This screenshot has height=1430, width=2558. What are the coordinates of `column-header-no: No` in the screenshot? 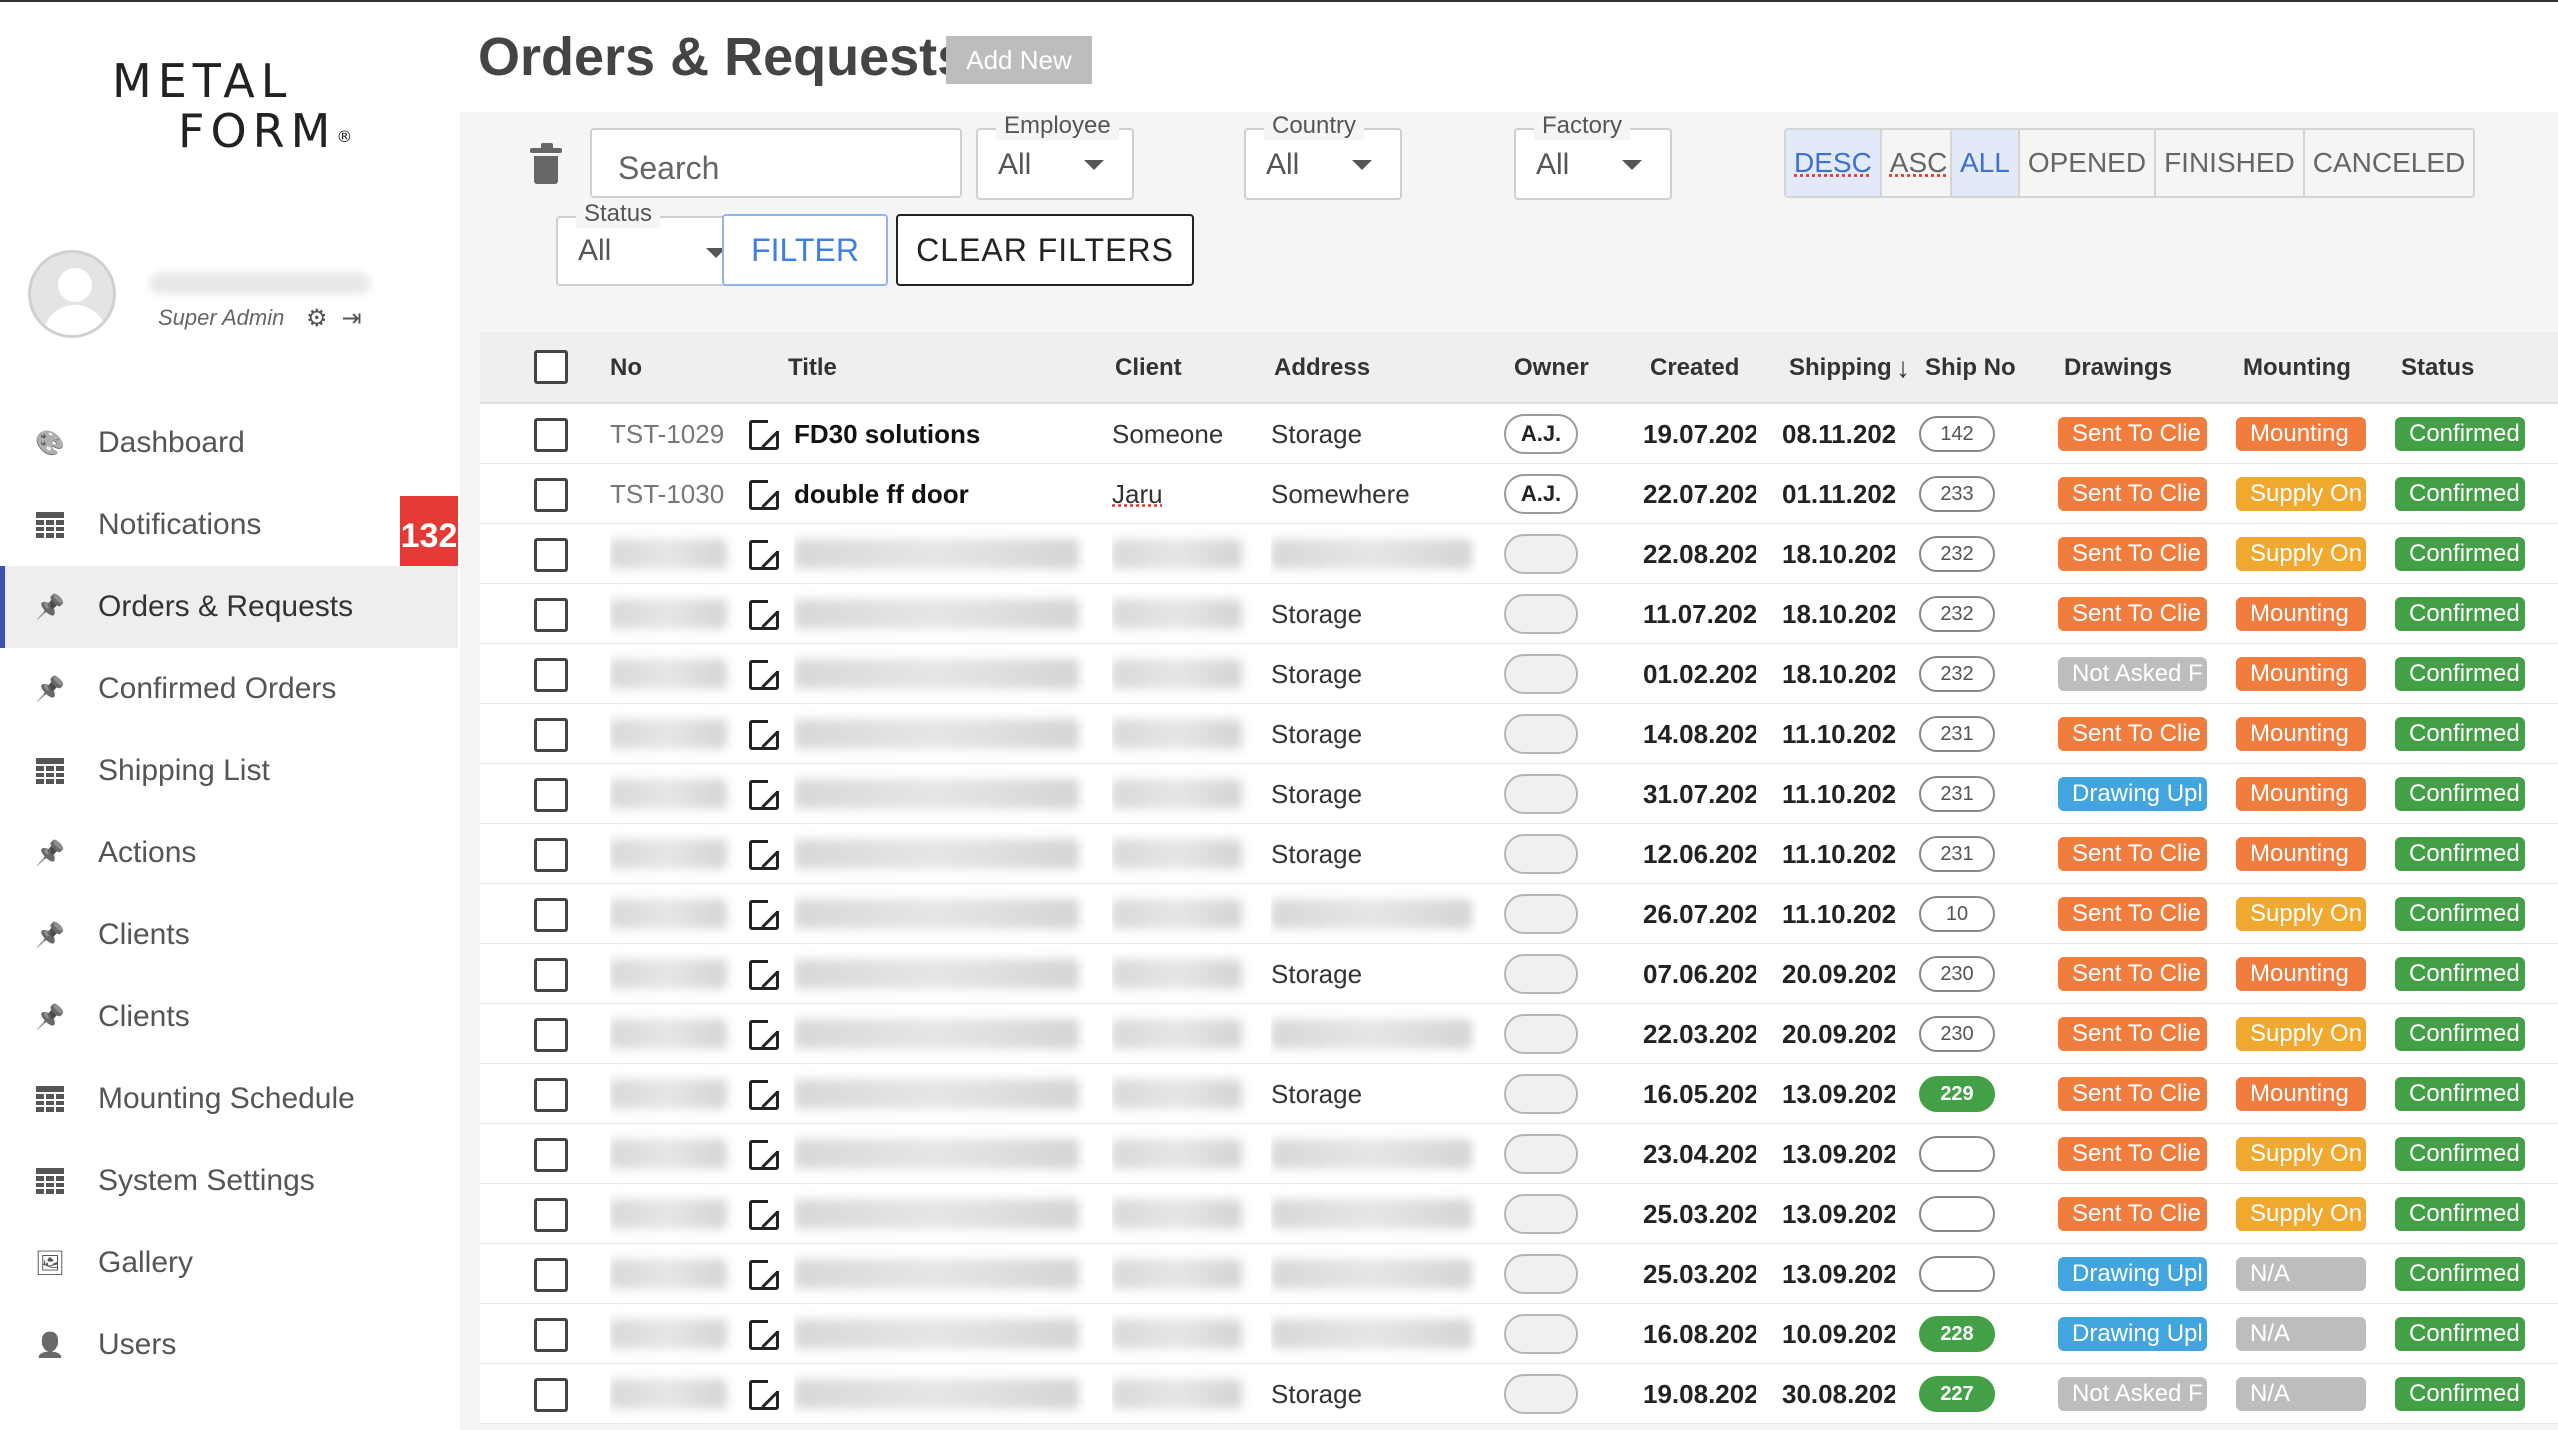 It's located at (626, 368).